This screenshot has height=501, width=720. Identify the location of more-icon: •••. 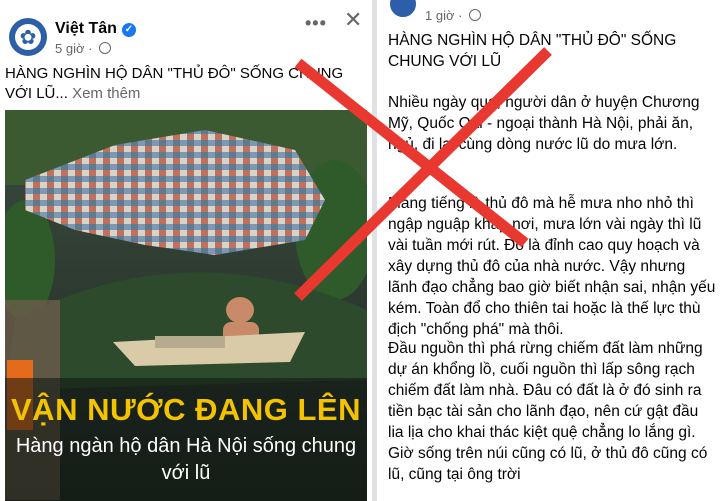
(316, 23).